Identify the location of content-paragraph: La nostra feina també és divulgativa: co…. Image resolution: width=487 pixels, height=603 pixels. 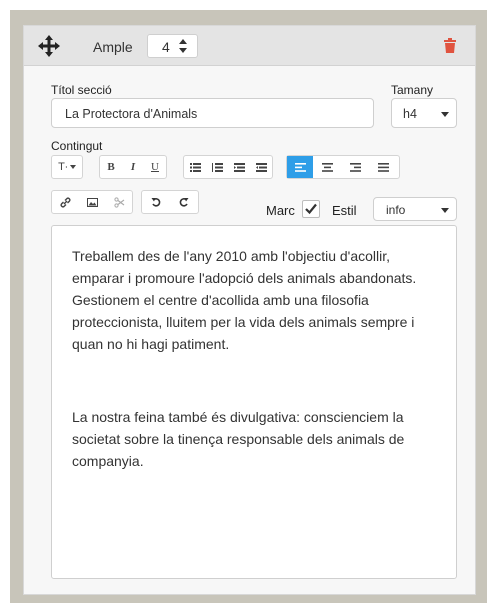
(247, 439).